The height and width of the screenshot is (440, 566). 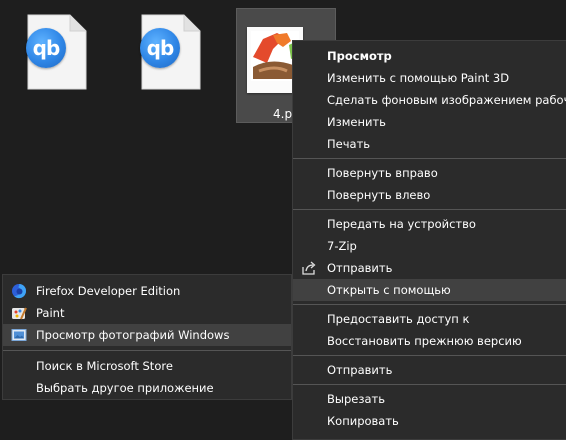 I want to click on menu-item-edit: Изменить, so click(x=429, y=122).